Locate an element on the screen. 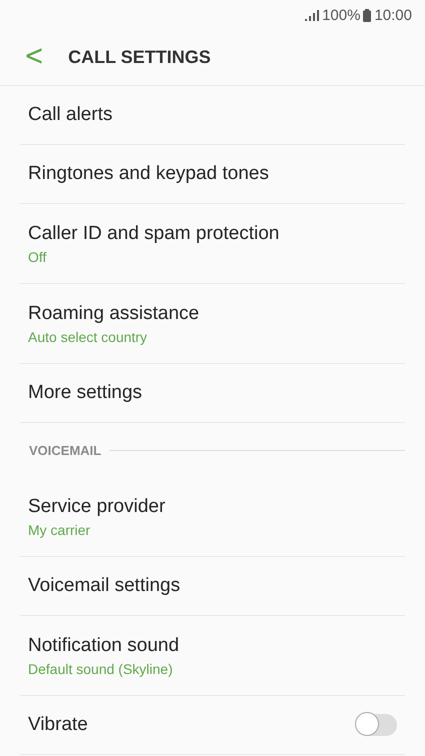 The image size is (425, 756). clock: 10:00 is located at coordinates (393, 15).